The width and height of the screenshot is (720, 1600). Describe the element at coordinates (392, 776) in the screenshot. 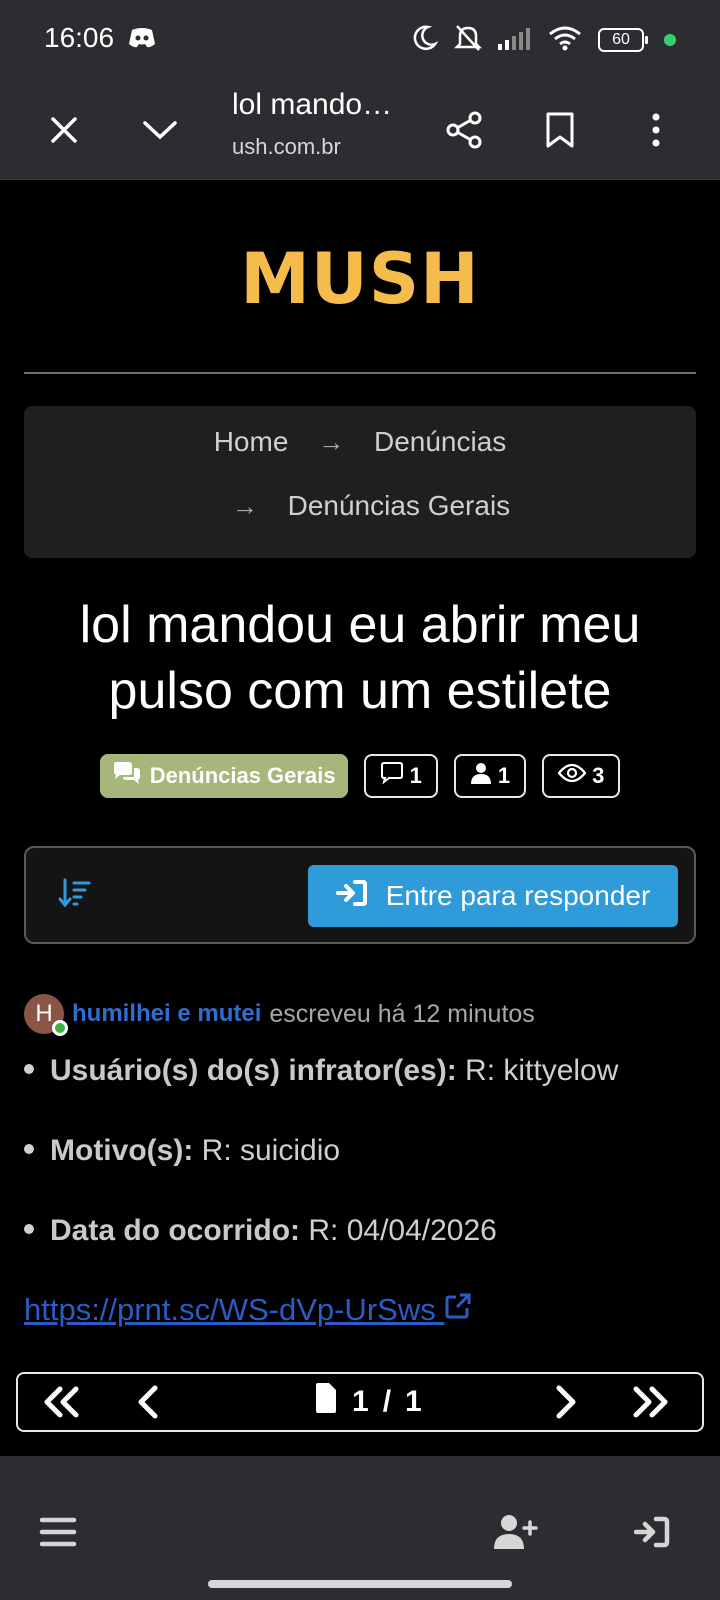

I see `comment-icon` at that location.